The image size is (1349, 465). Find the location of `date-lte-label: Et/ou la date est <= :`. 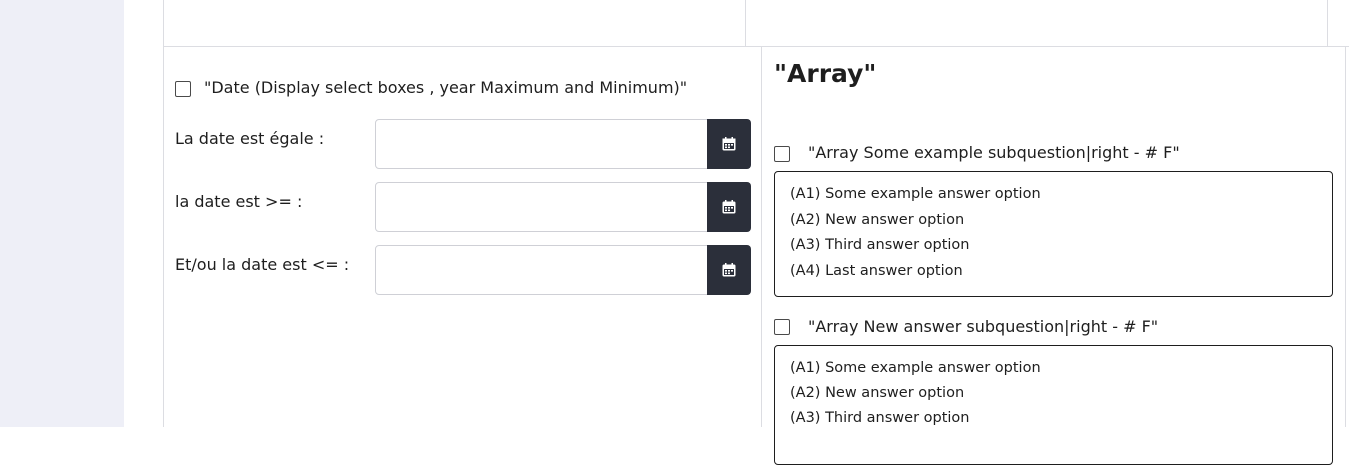

date-lte-label: Et/ou la date est <= : is located at coordinates (262, 264).